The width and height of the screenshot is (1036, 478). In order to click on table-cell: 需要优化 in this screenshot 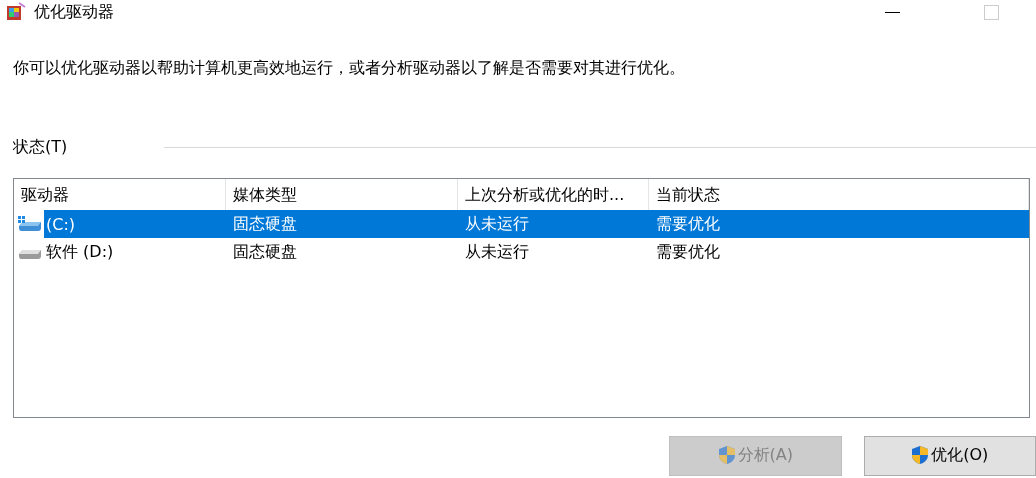, I will do `click(839, 224)`.